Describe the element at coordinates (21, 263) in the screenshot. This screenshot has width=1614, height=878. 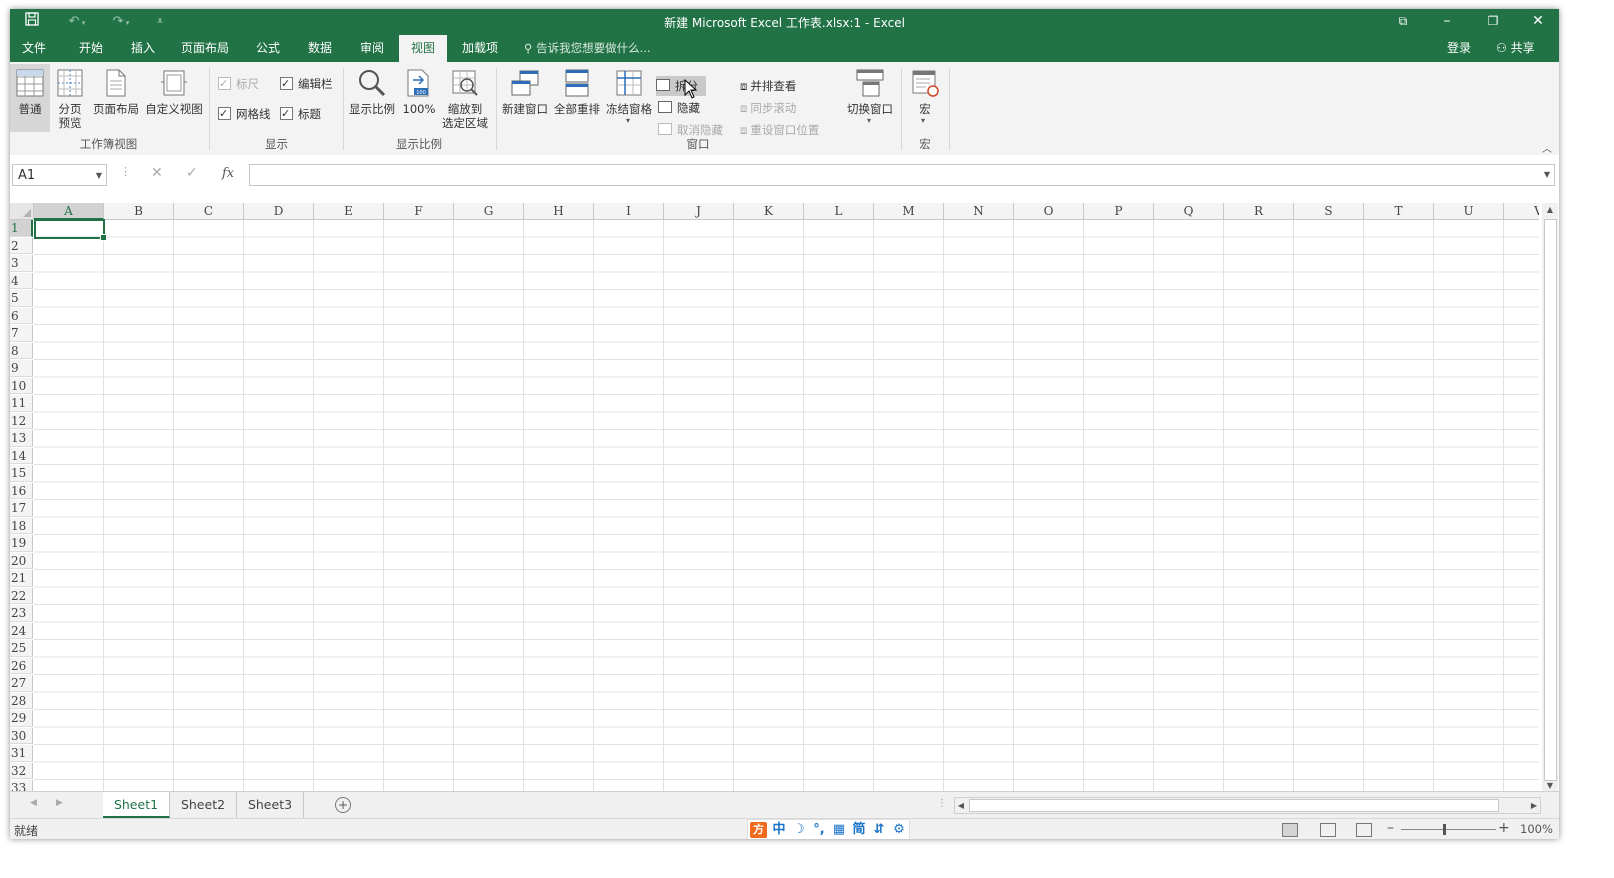
I see `row-header-3: 3` at that location.